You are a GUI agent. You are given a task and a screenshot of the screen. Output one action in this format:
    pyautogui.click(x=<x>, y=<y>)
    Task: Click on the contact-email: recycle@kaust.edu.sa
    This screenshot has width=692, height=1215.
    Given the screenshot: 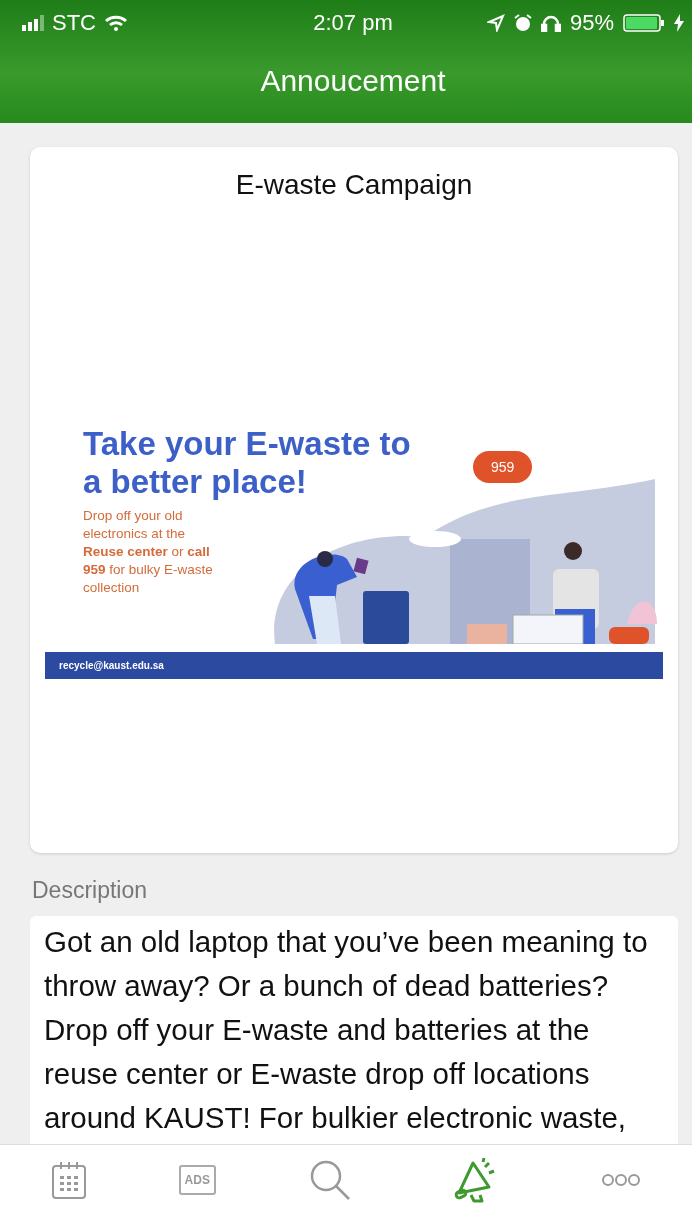 What is the action you would take?
    pyautogui.click(x=111, y=665)
    